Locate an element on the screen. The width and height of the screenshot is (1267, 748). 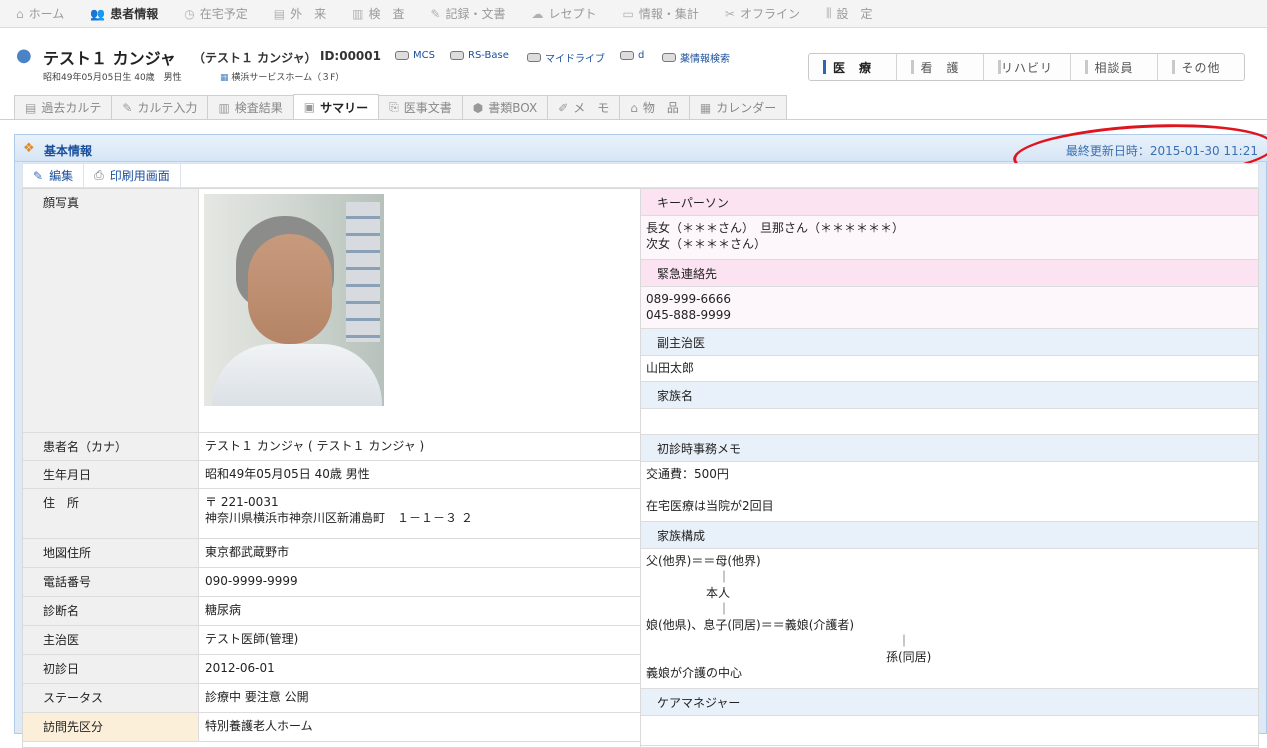
clock-icon: ◷ is located at coordinates (189, 13).